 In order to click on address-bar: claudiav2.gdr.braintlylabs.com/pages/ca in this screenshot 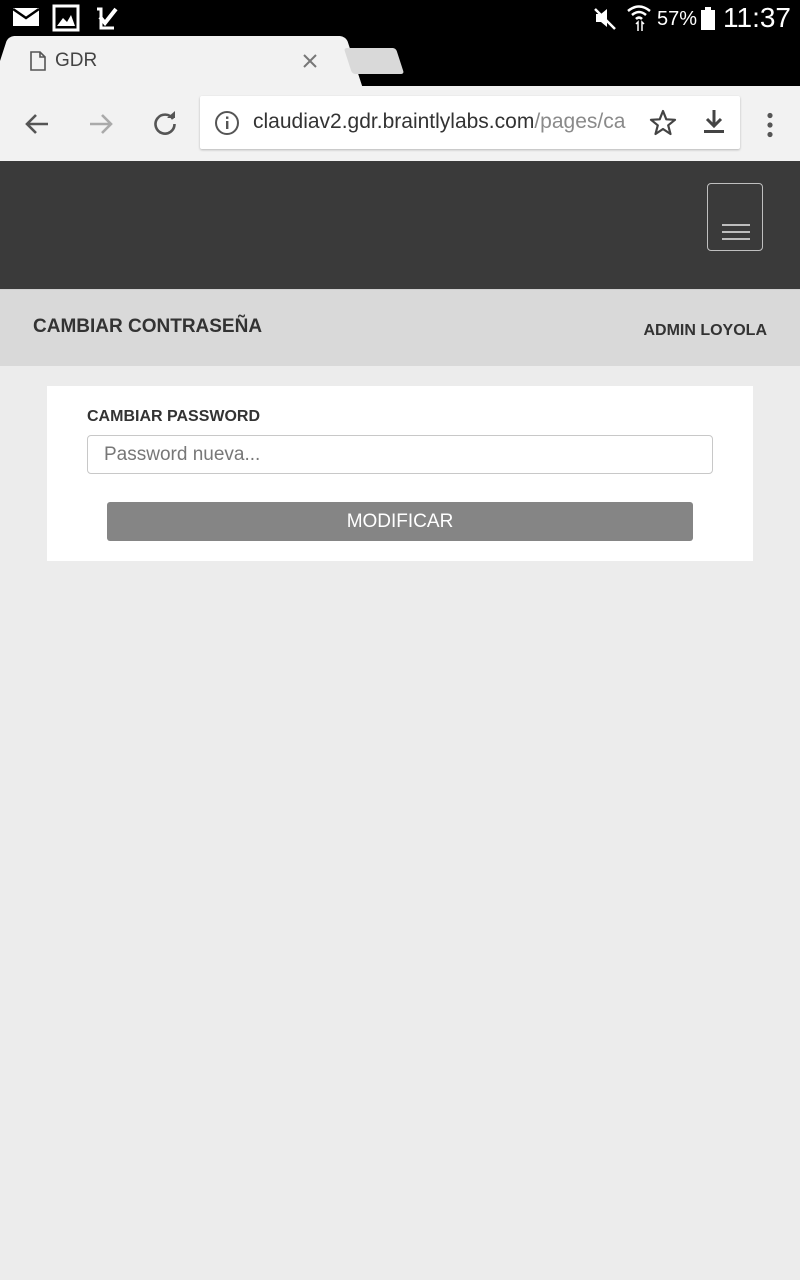, I will do `click(470, 122)`.